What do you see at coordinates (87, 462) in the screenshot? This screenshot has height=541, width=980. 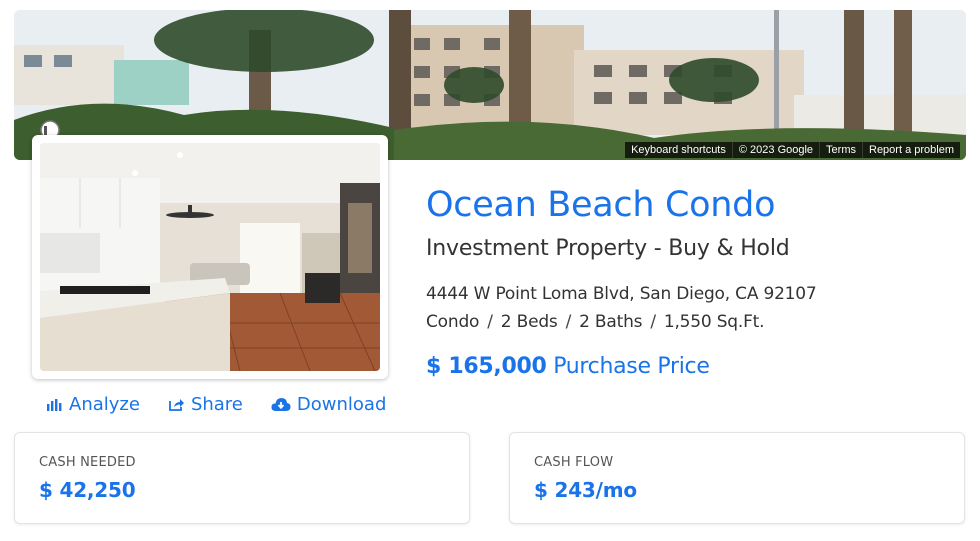 I see `cash-needed-label: CASH NEEDED` at bounding box center [87, 462].